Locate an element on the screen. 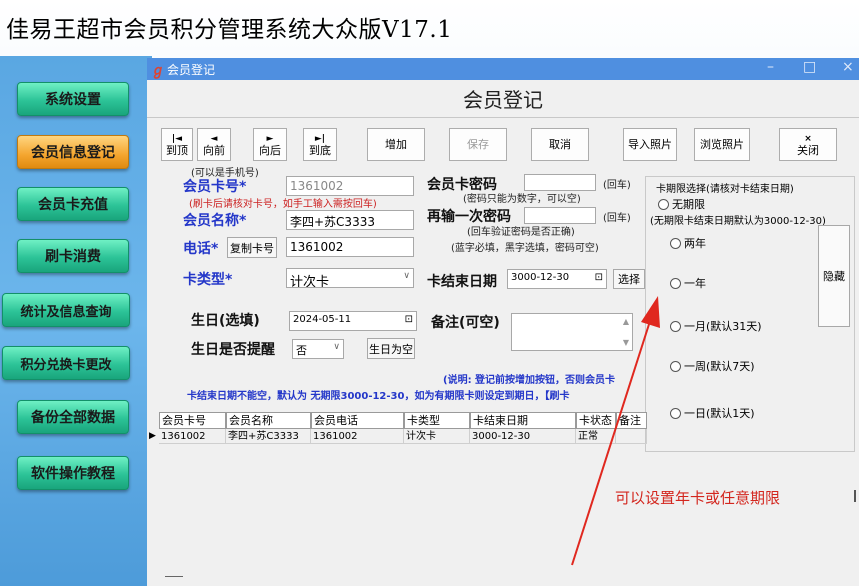 The height and width of the screenshot is (586, 859). radio-one-day: 一日(默认1天) is located at coordinates (712, 413).